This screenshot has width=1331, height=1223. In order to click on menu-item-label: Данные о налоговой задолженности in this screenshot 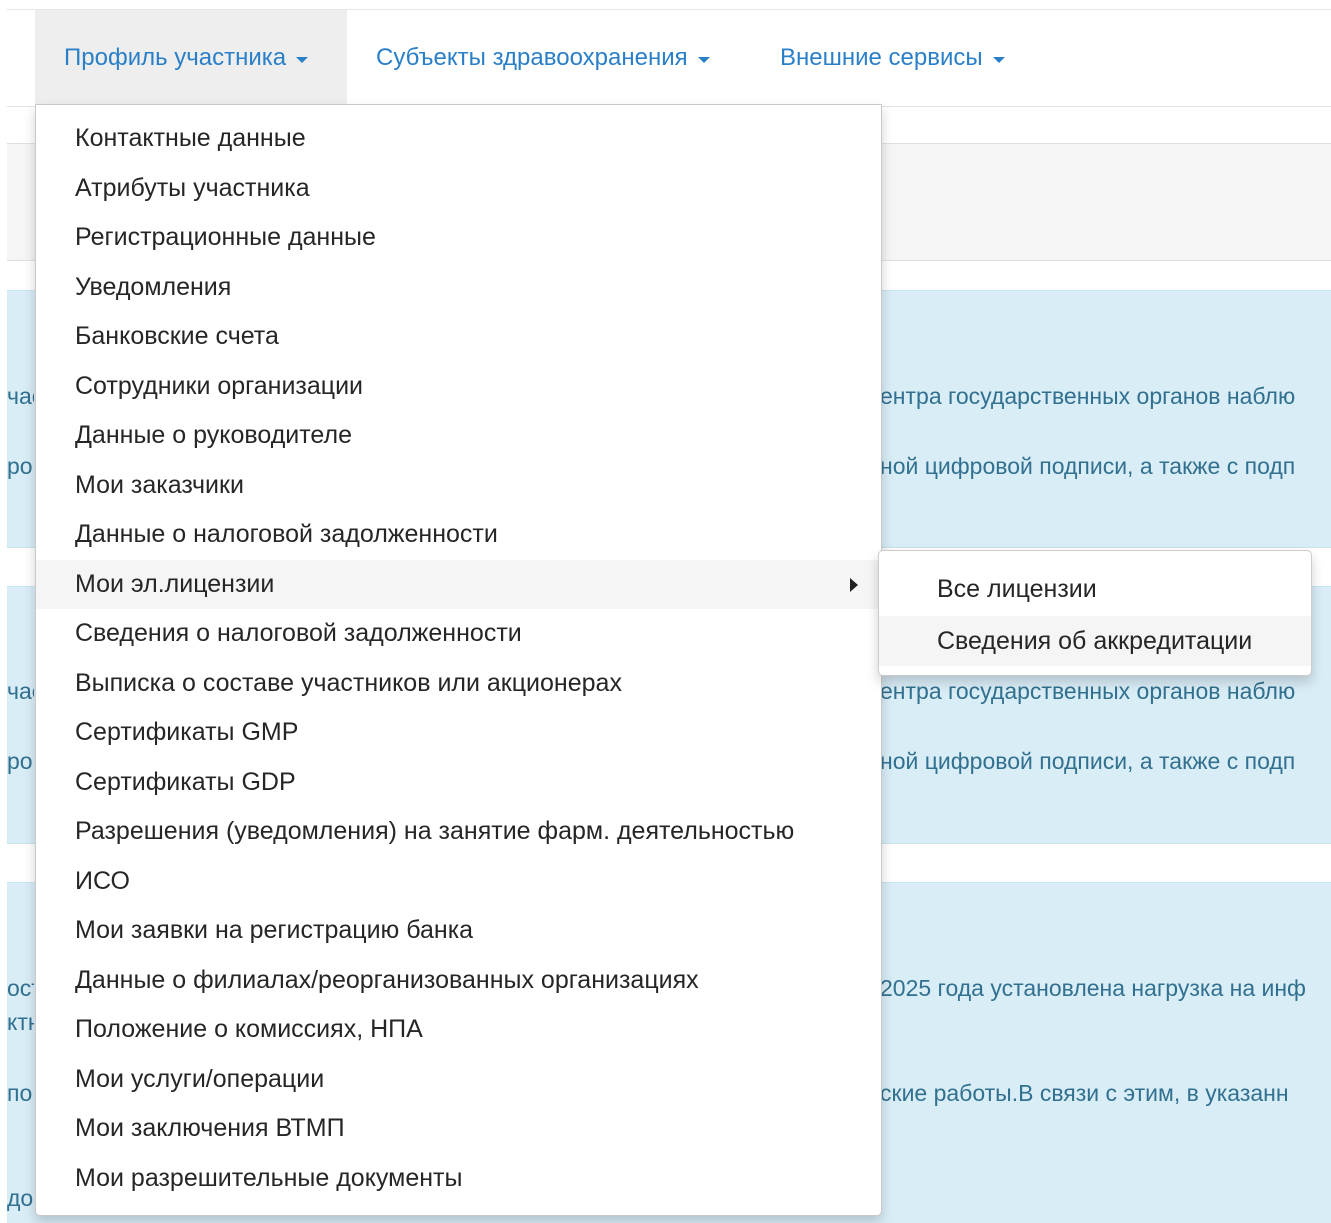, I will do `click(286, 534)`.